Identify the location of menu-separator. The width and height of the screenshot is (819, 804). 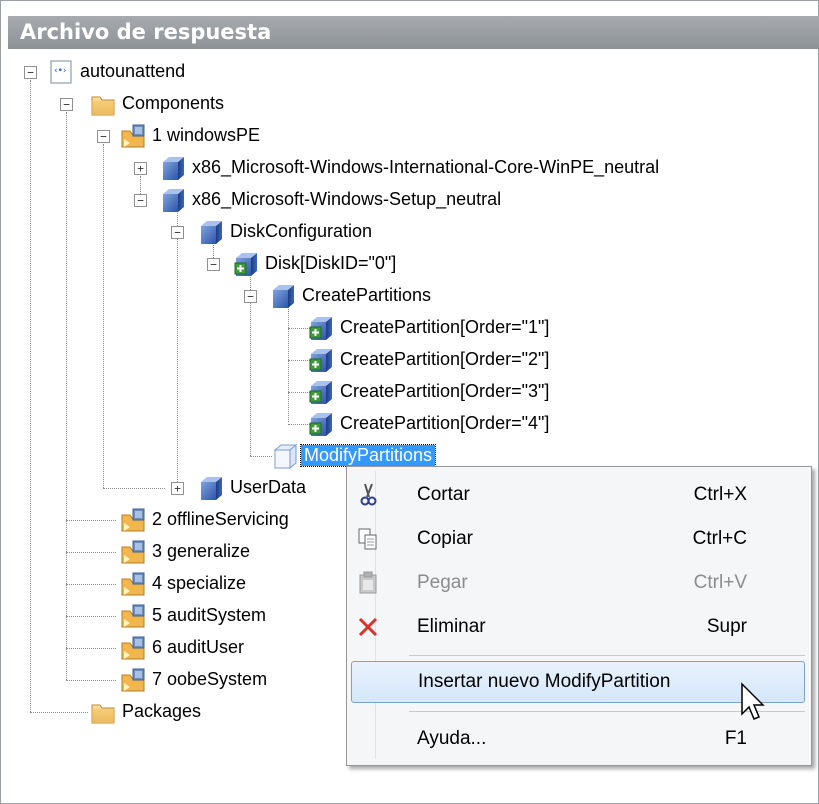
(607, 655).